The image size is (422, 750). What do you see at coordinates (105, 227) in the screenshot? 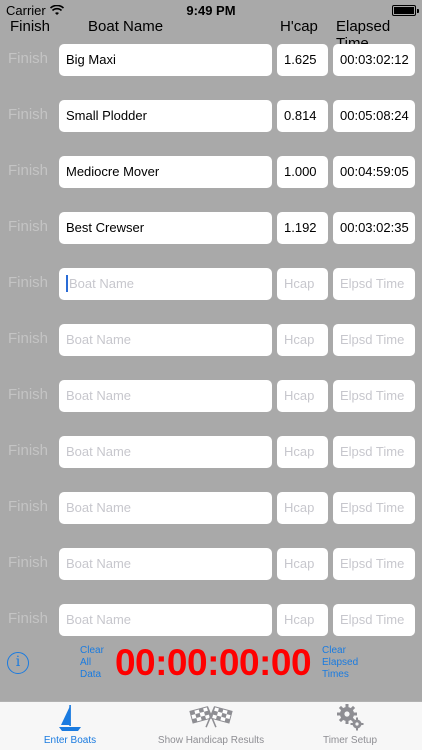
I see `boat-name-input-value: Best Crewser` at bounding box center [105, 227].